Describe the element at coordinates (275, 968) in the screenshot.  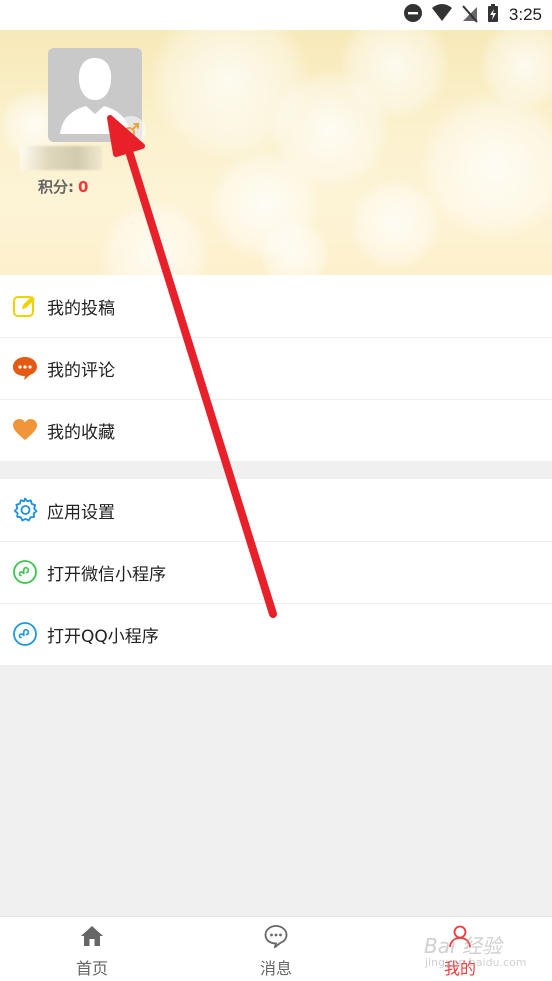
I see `nav-label: 消息` at that location.